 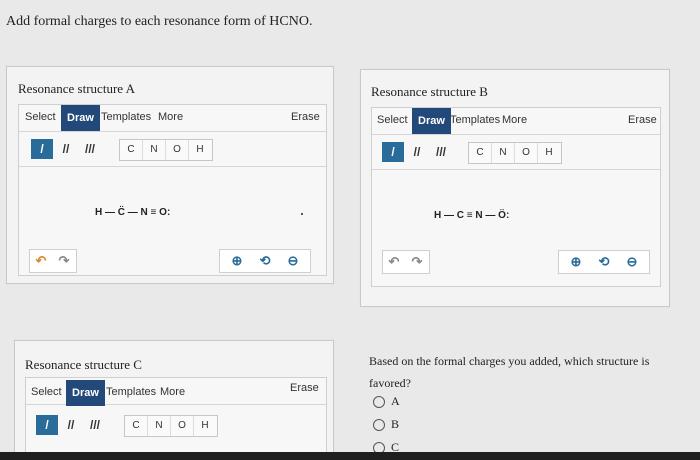 I want to click on editor-b-toolbar: Select Draw Templates More Erase, so click(x=516, y=121).